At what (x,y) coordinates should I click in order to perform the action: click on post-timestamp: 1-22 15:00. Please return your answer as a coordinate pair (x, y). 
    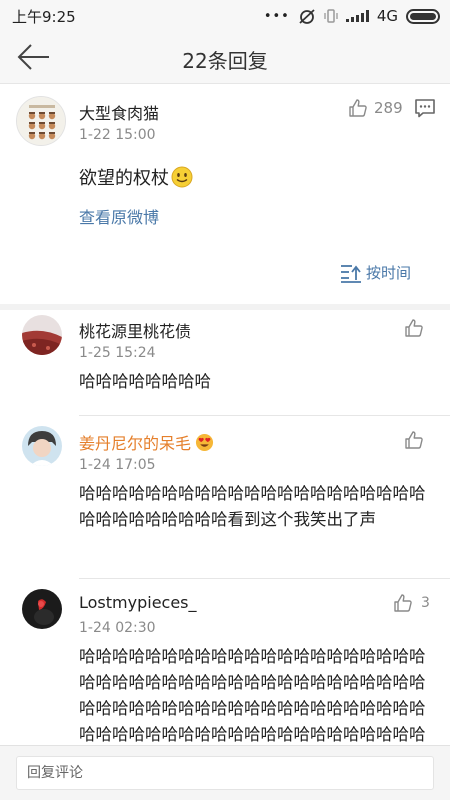
    Looking at the image, I should click on (117, 135).